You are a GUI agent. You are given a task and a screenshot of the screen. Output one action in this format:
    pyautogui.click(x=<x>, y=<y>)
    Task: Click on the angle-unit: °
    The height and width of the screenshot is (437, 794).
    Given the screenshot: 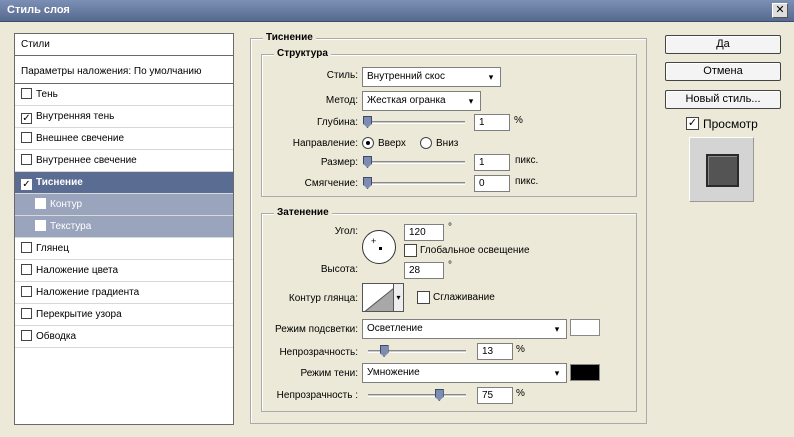 What is the action you would take?
    pyautogui.click(x=450, y=227)
    